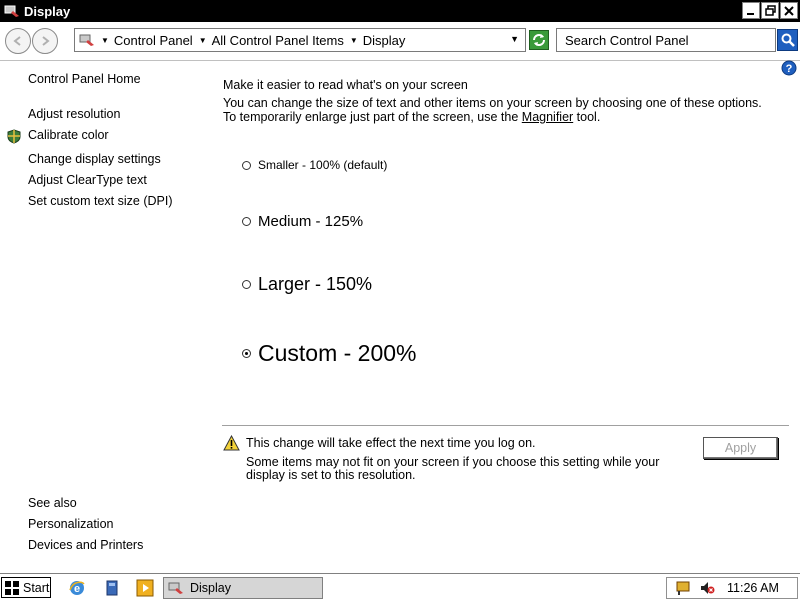  Describe the element at coordinates (514, 39) in the screenshot. I see `address-dropdown-icon: ▼` at that location.